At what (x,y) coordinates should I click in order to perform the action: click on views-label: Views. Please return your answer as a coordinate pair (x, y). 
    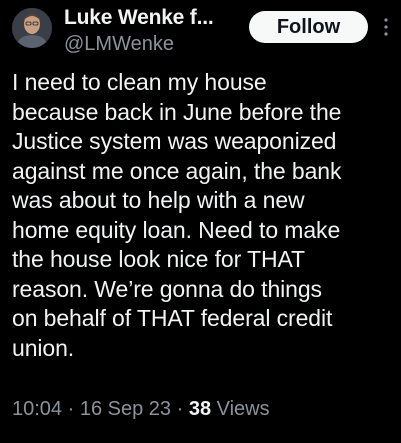
    Looking at the image, I should click on (240, 409).